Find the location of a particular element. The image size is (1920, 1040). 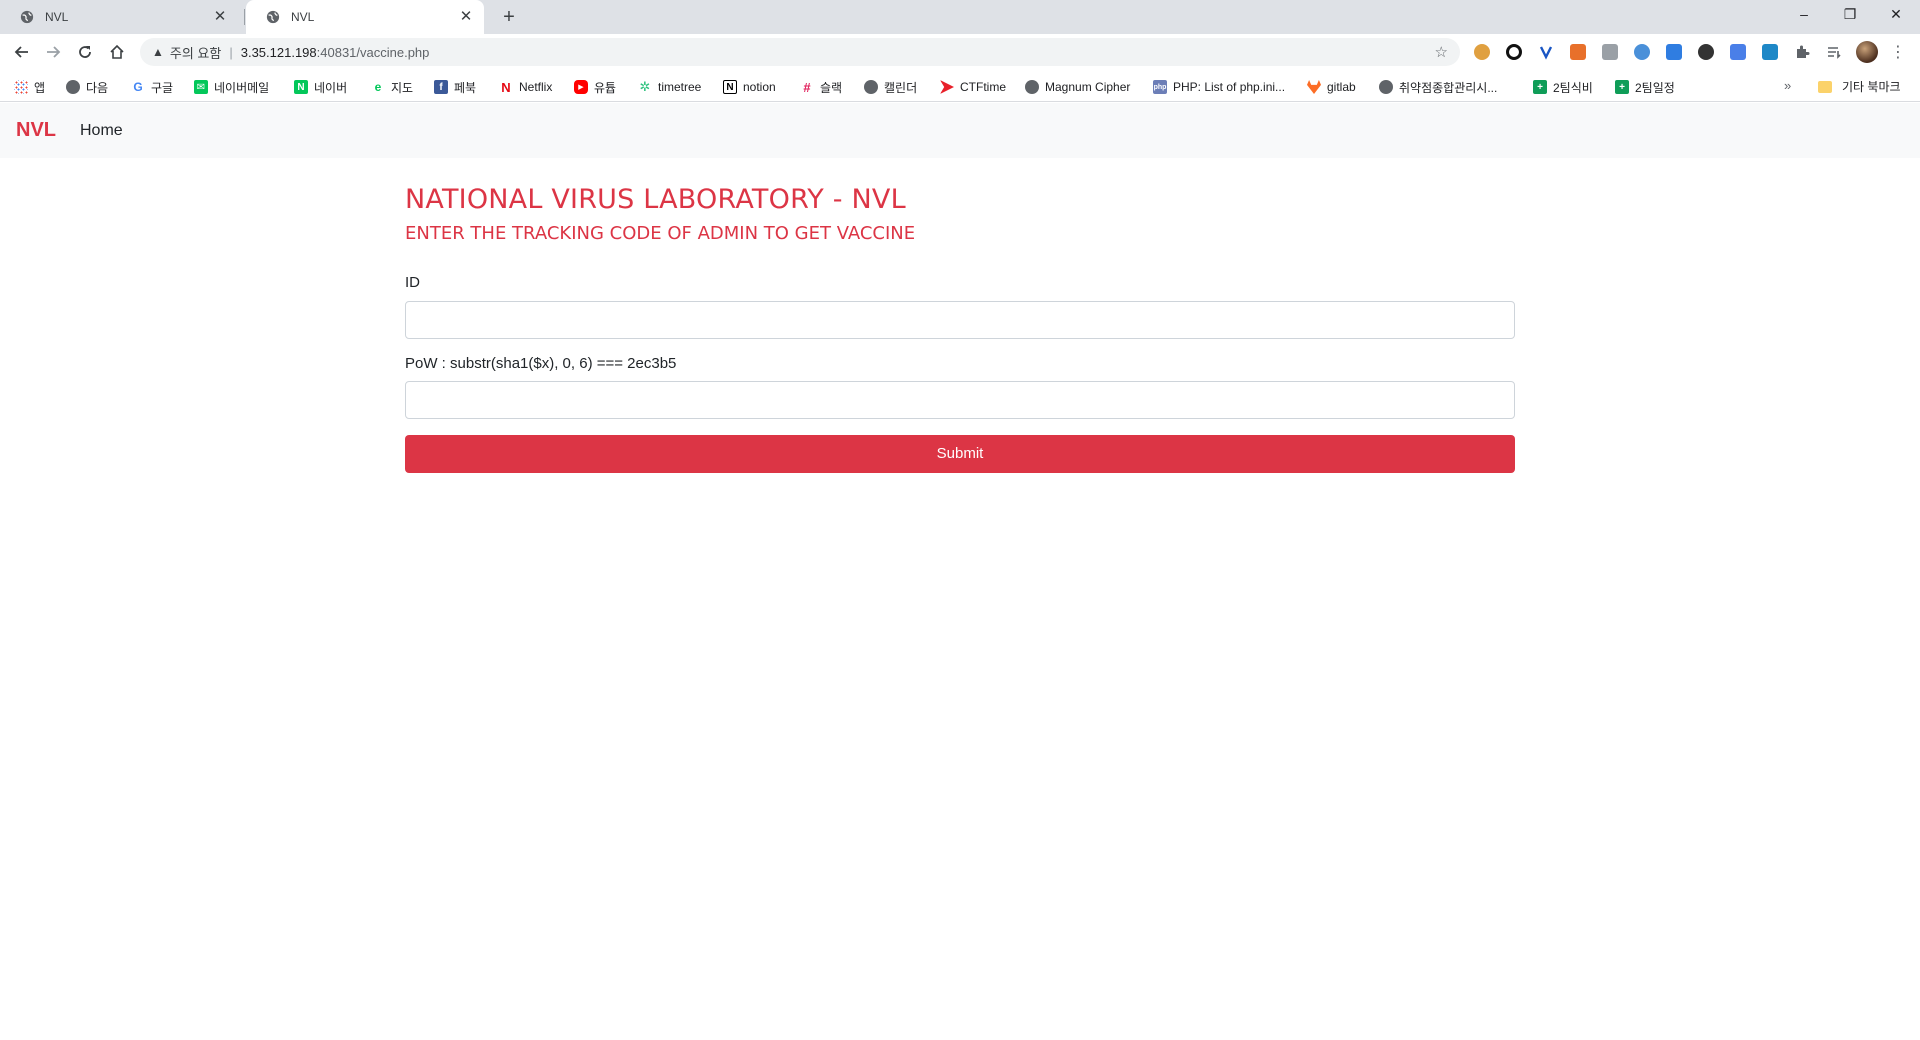

pow-input is located at coordinates (960, 400).